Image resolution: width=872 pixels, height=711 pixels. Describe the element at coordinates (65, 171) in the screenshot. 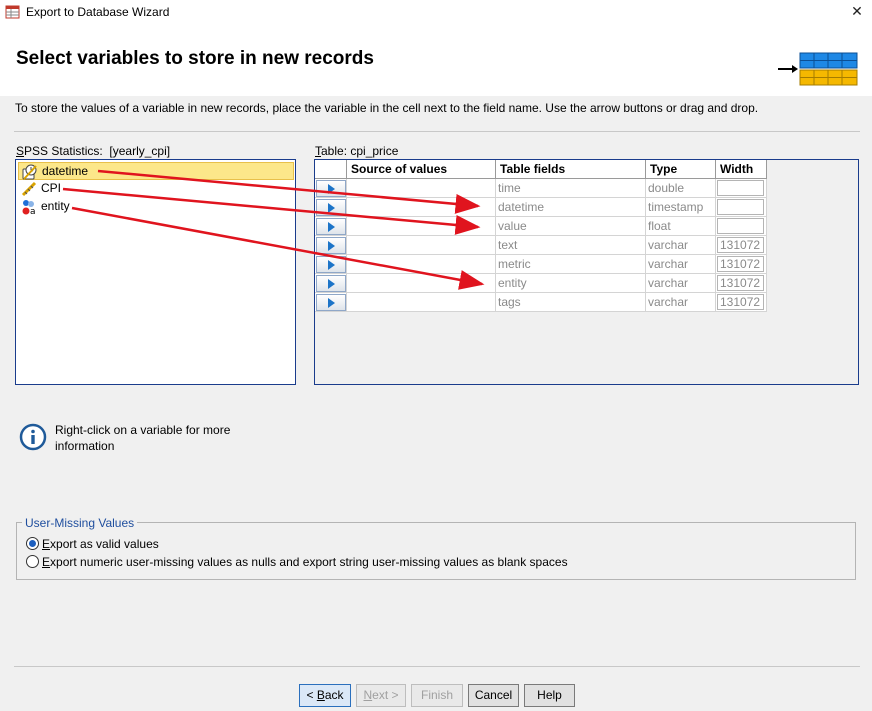

I see `variable-name: datetime` at that location.